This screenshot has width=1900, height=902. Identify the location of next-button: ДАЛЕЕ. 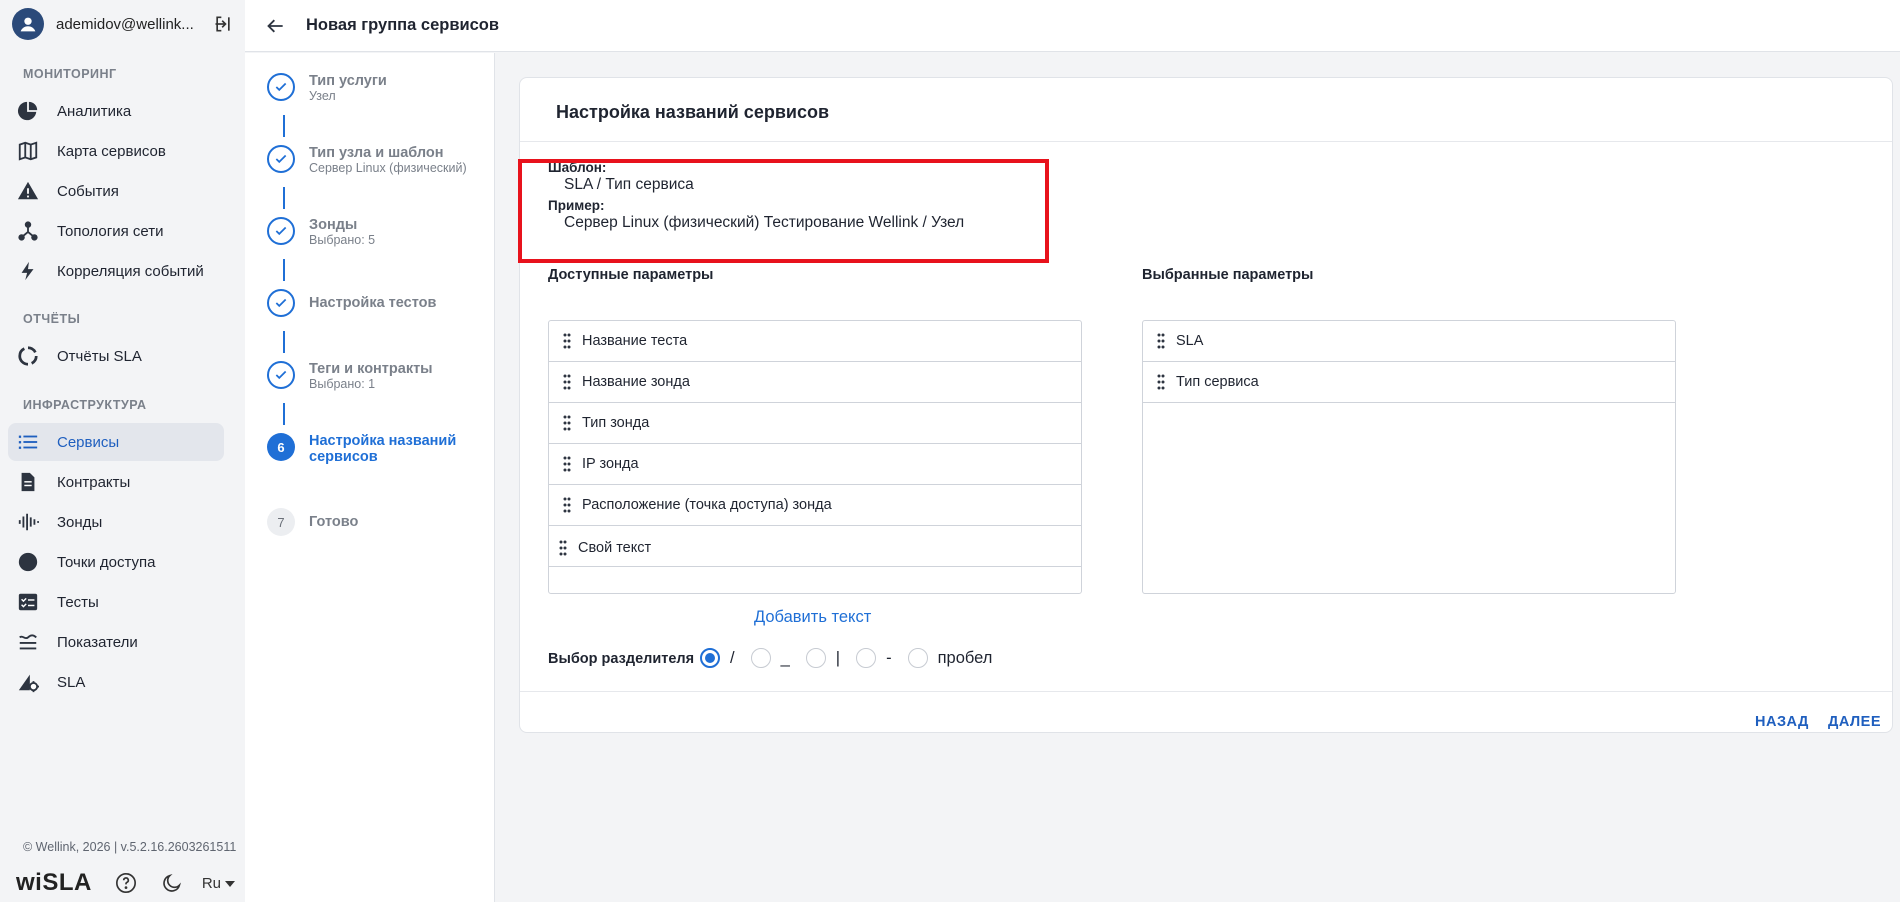
(1854, 722).